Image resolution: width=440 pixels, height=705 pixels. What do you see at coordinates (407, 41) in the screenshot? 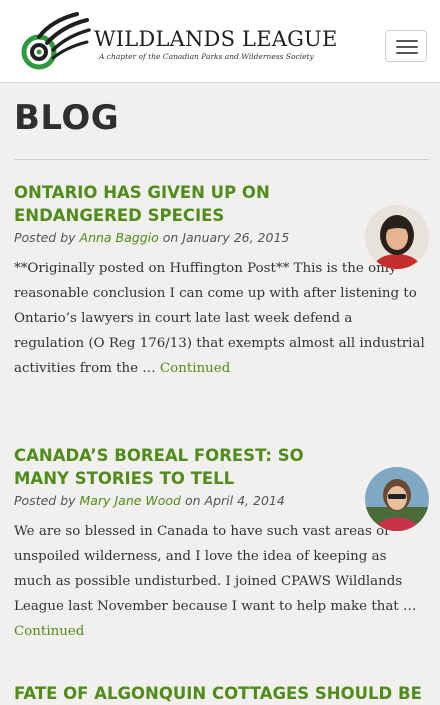
I see `hamburger-icon` at bounding box center [407, 41].